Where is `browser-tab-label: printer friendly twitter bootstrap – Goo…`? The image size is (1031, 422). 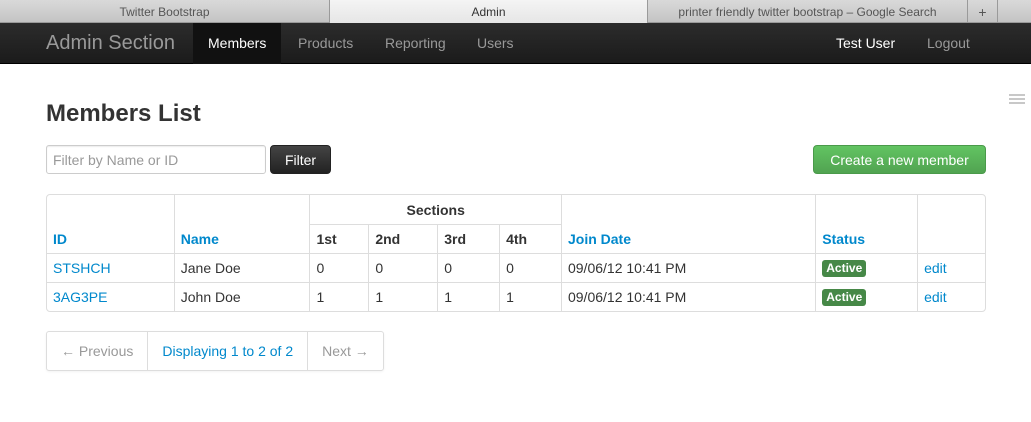
browser-tab-label: printer friendly twitter bootstrap – Goo… is located at coordinates (807, 11).